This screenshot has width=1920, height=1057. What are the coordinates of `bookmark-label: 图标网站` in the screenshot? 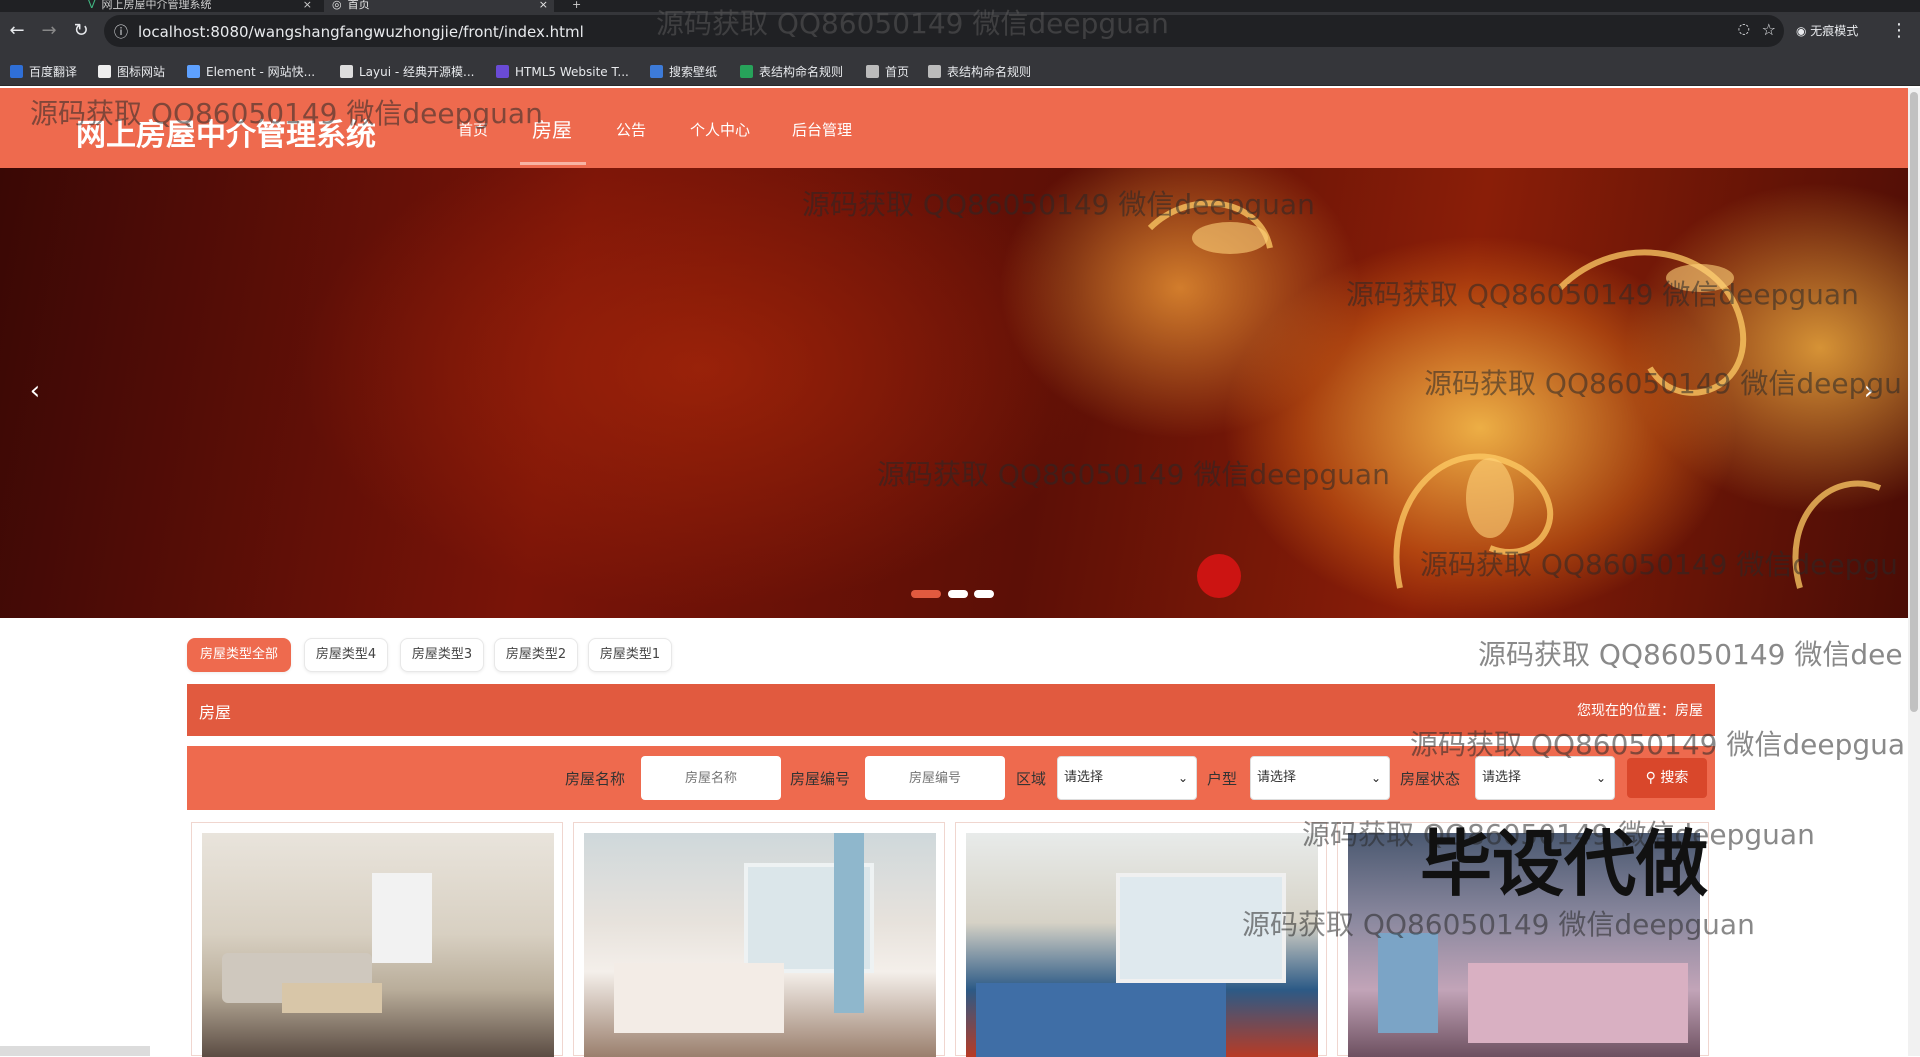 It's located at (141, 72).